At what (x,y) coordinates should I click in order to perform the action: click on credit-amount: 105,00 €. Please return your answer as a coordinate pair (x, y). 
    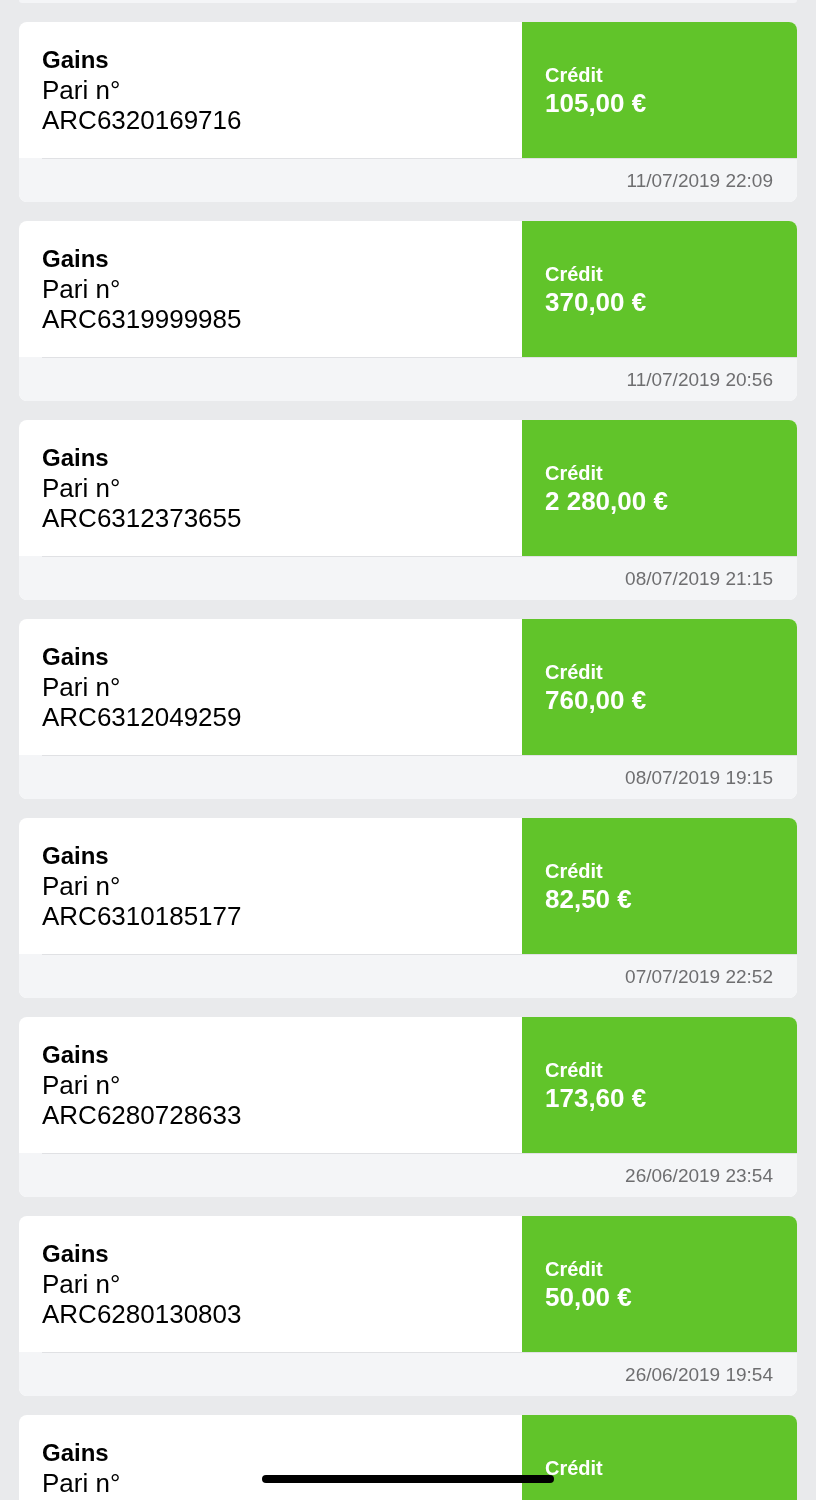
    Looking at the image, I should click on (596, 103).